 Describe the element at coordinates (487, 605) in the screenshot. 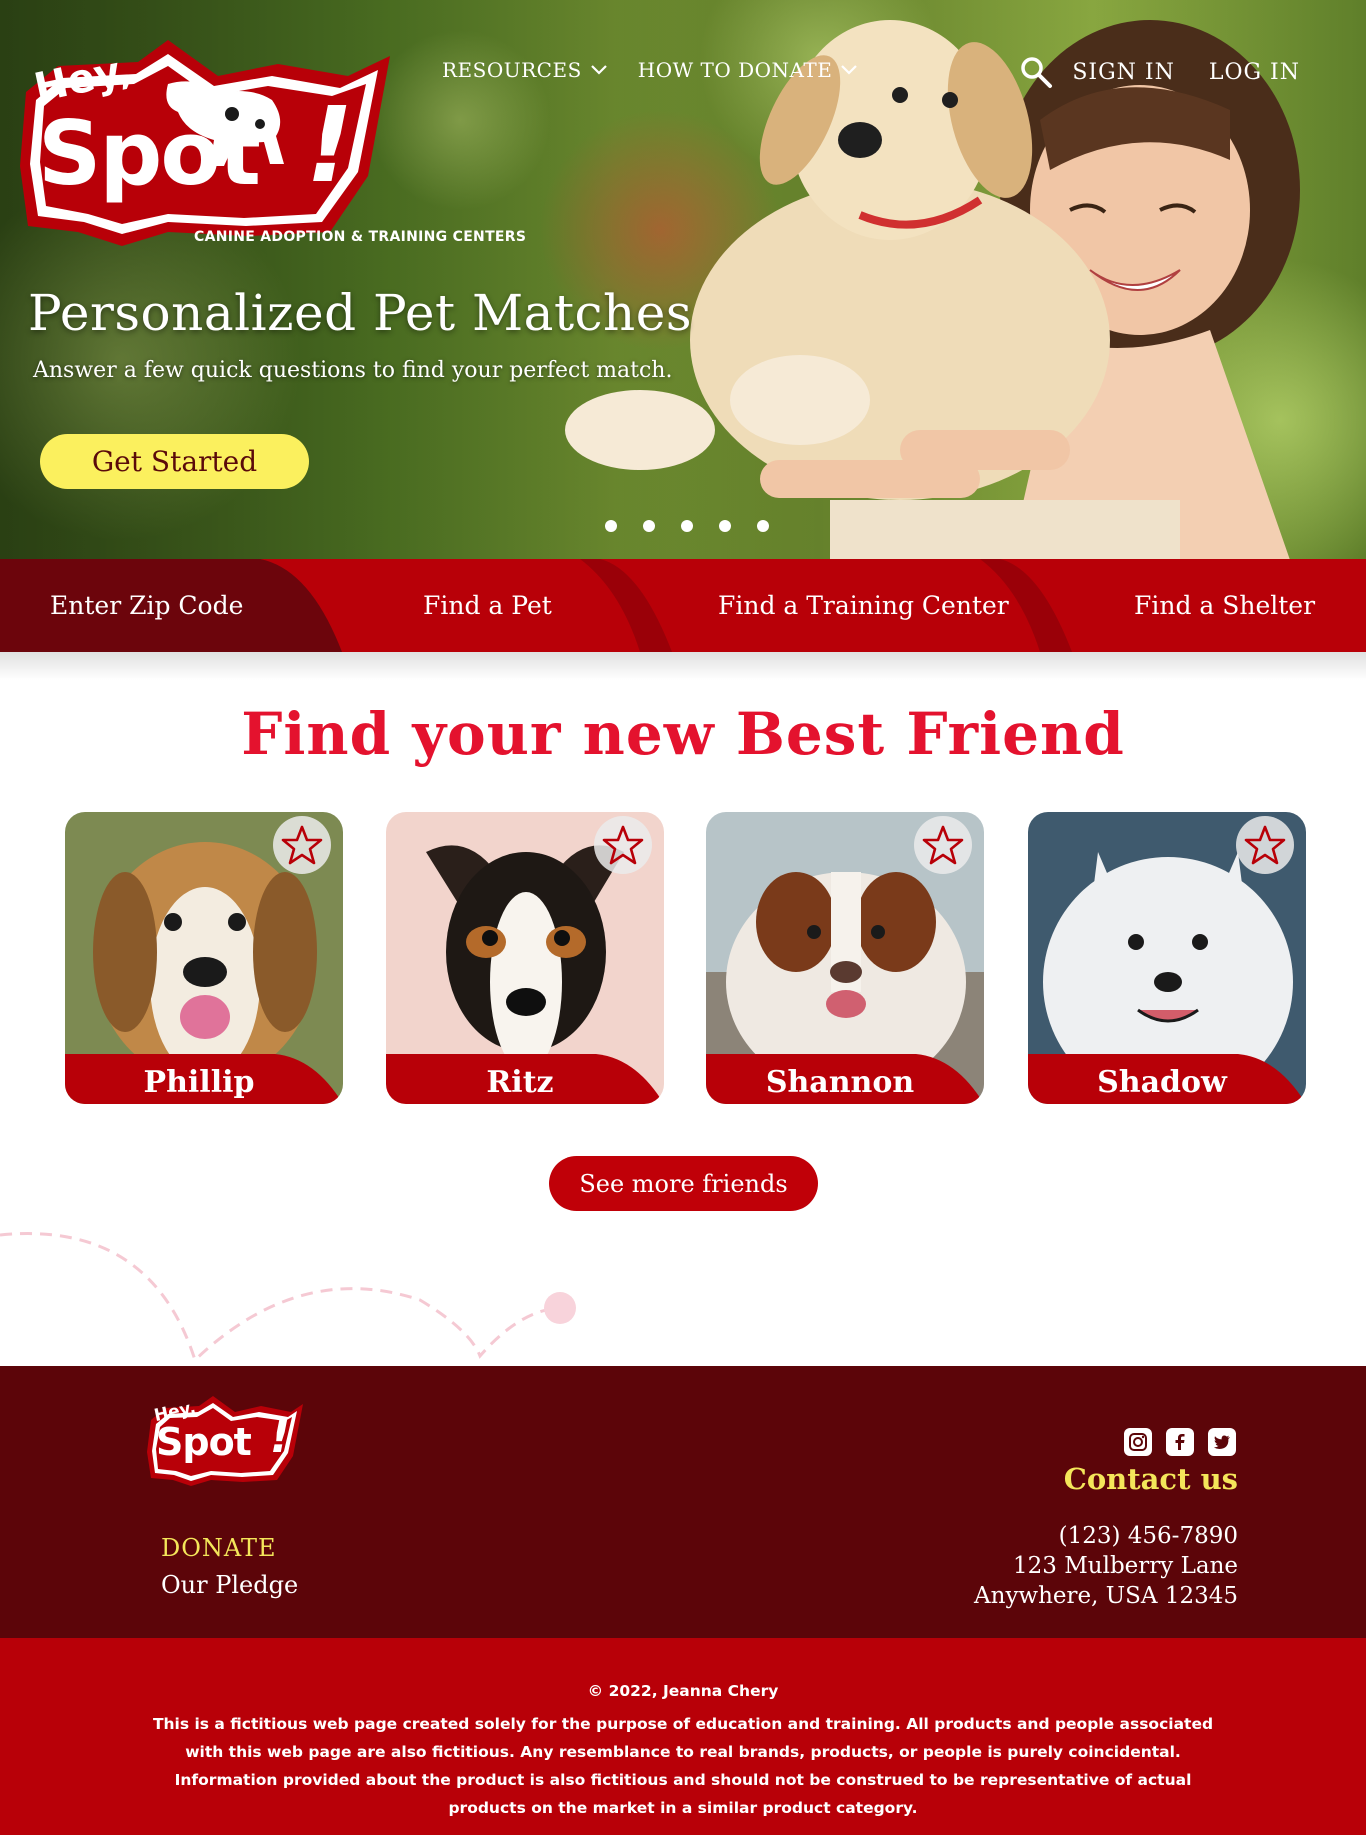

I see `find-a-pet-button: Find a Pet` at that location.